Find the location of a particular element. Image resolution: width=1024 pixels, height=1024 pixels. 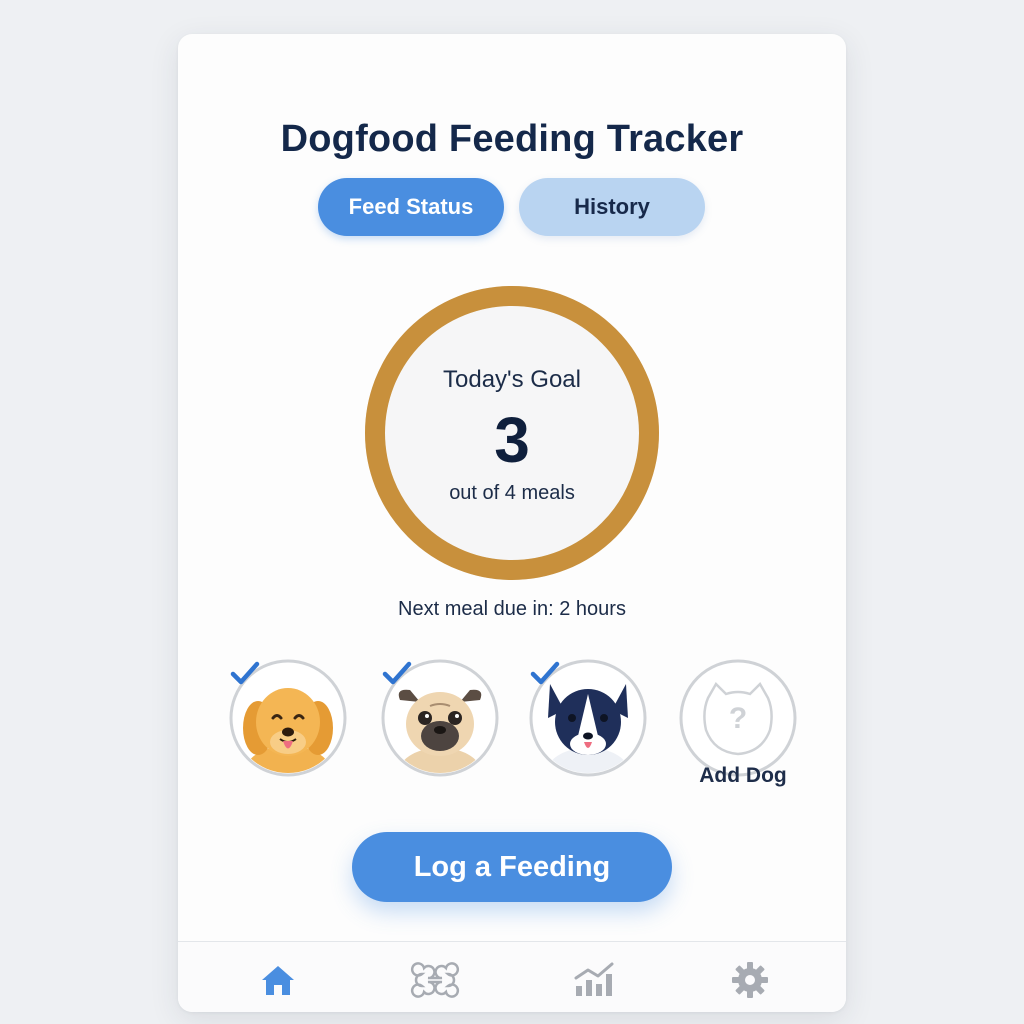

goal-subtext: out of 4 meals is located at coordinates (512, 493).